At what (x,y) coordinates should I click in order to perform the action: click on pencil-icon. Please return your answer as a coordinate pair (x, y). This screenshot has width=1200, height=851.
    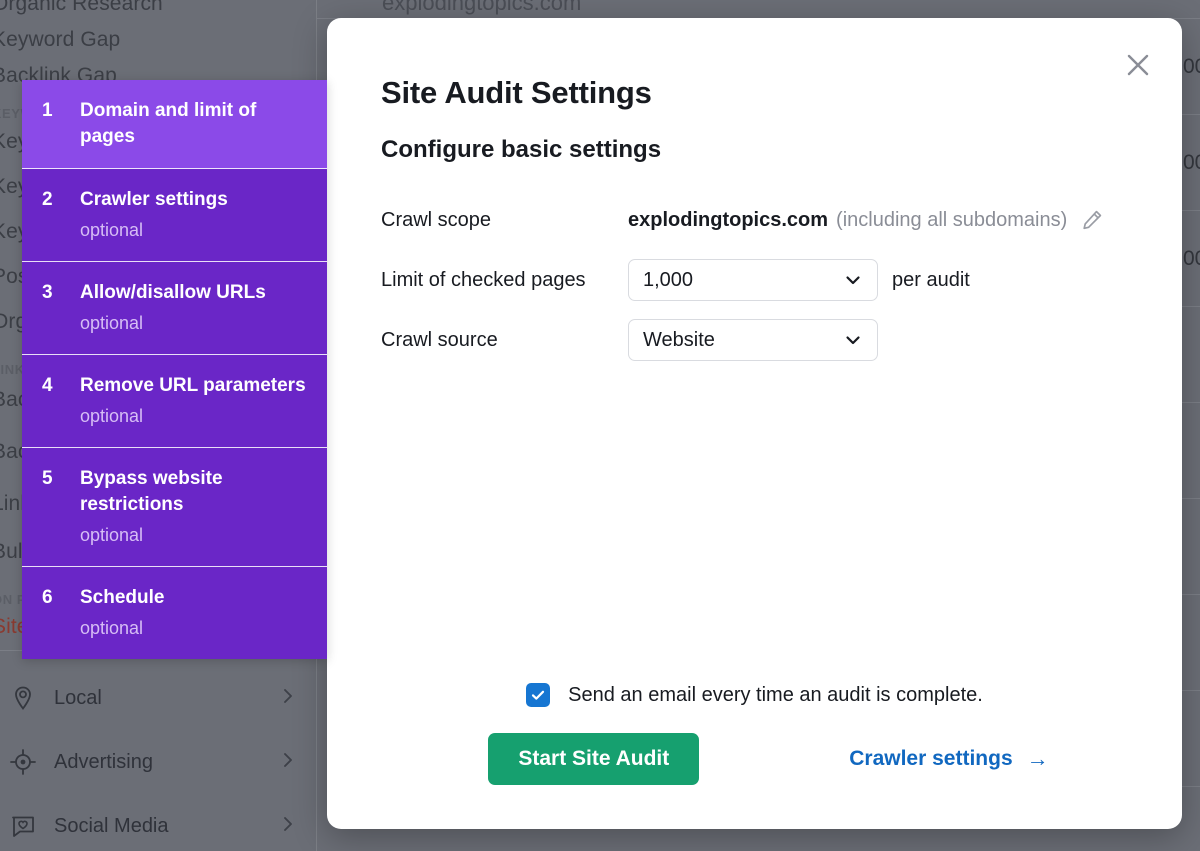
    Looking at the image, I should click on (1092, 220).